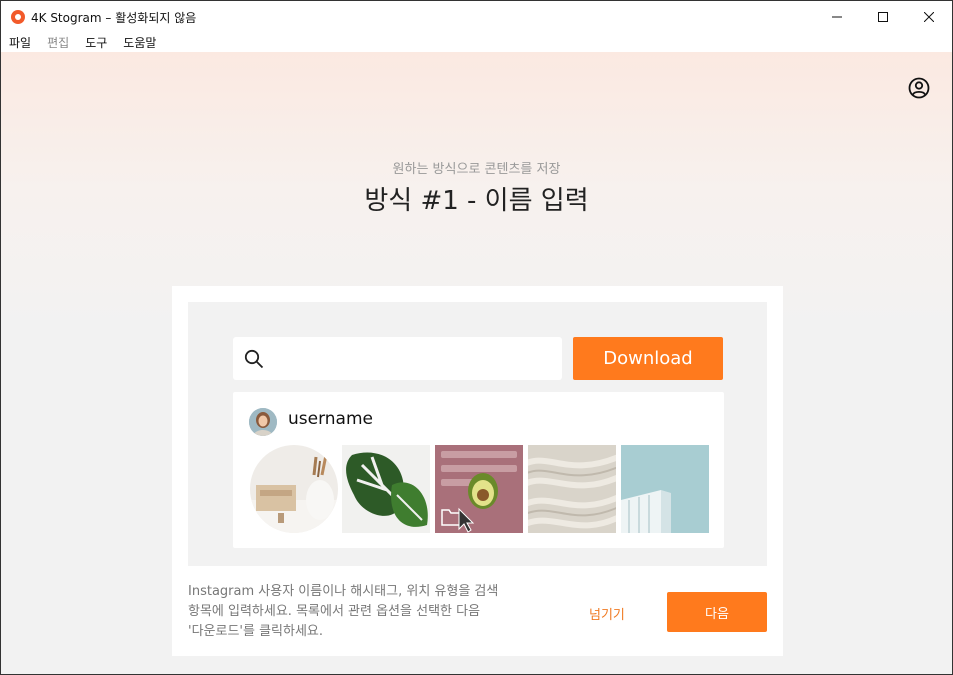 The height and width of the screenshot is (675, 953). I want to click on building-sky-image, so click(665, 489).